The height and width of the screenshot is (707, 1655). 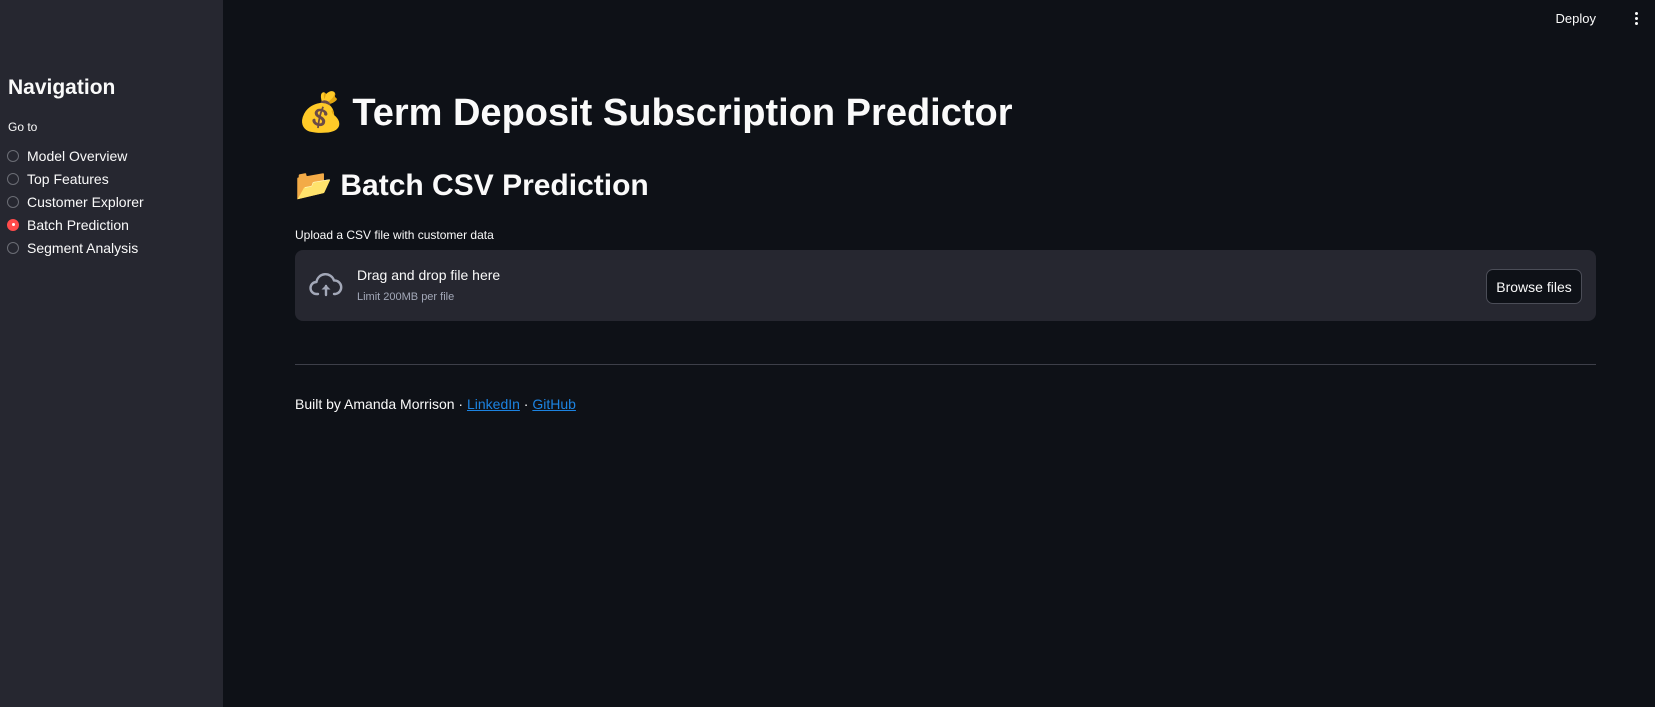 I want to click on page-title-text: Term Deposit Subscription Predictor, so click(x=682, y=113).